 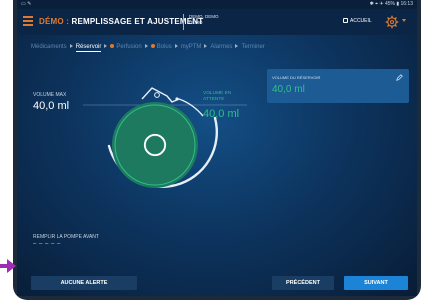 I want to click on pointer-arrow-icon, so click(x=8, y=266).